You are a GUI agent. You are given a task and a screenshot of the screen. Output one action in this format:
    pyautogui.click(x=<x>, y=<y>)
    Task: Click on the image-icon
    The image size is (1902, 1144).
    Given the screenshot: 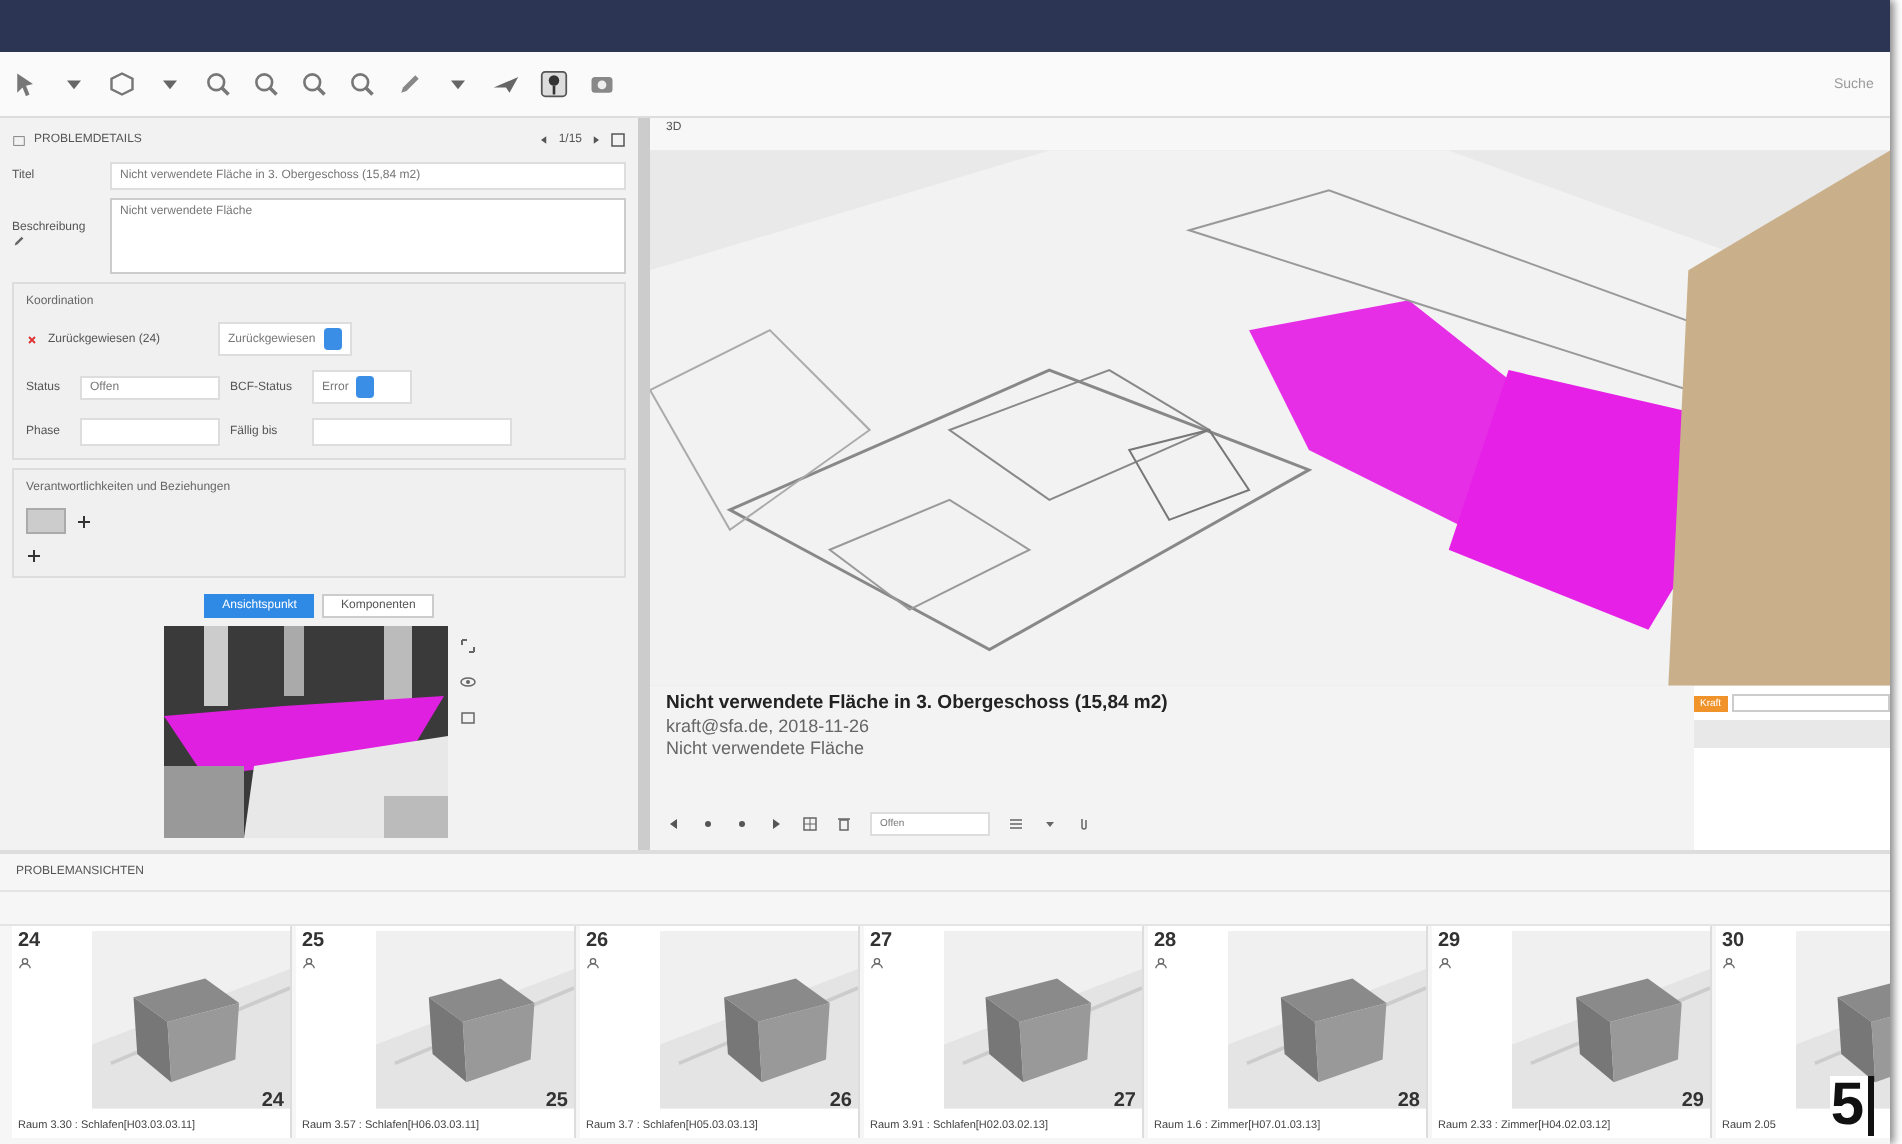 What is the action you would take?
    pyautogui.click(x=467, y=718)
    